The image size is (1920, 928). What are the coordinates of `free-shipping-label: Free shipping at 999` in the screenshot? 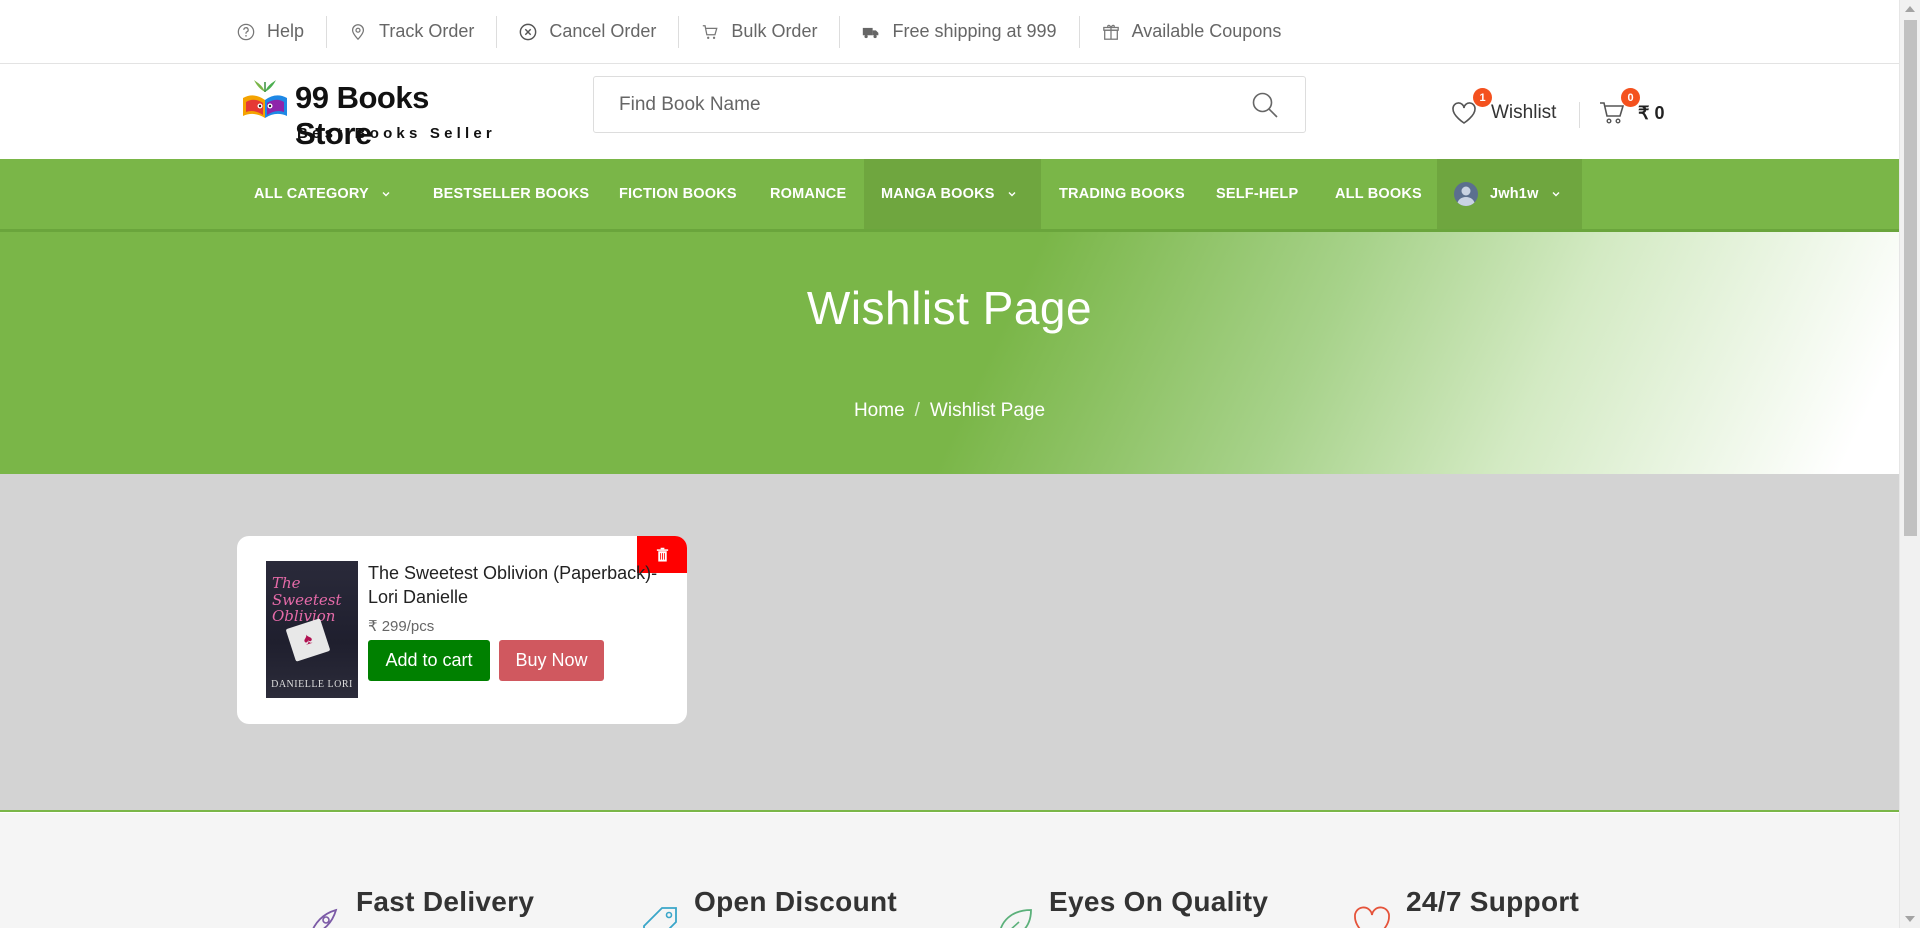 It's located at (974, 31).